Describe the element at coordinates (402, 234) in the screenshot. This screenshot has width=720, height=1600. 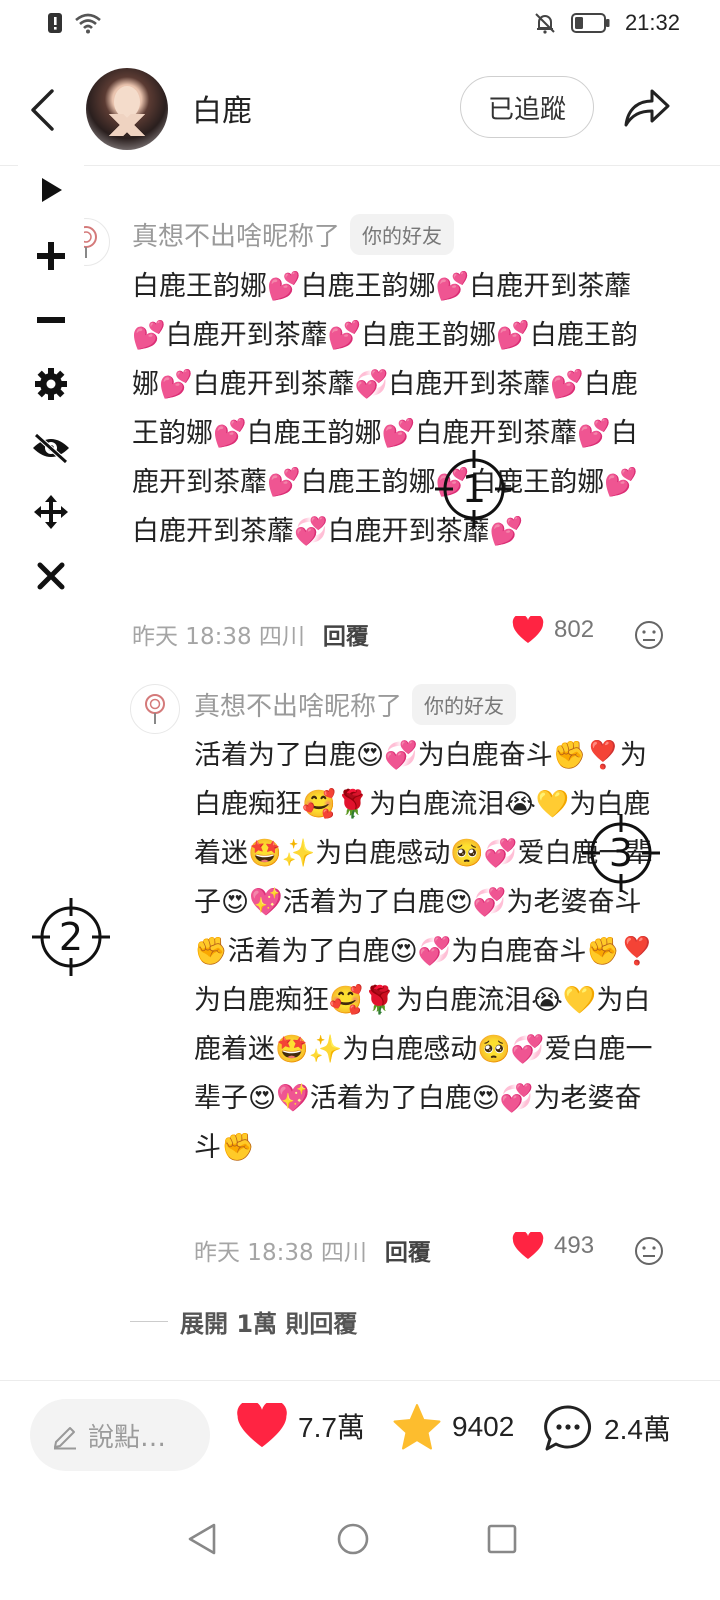
I see `comment-1-friend-tag: 你的好友` at that location.